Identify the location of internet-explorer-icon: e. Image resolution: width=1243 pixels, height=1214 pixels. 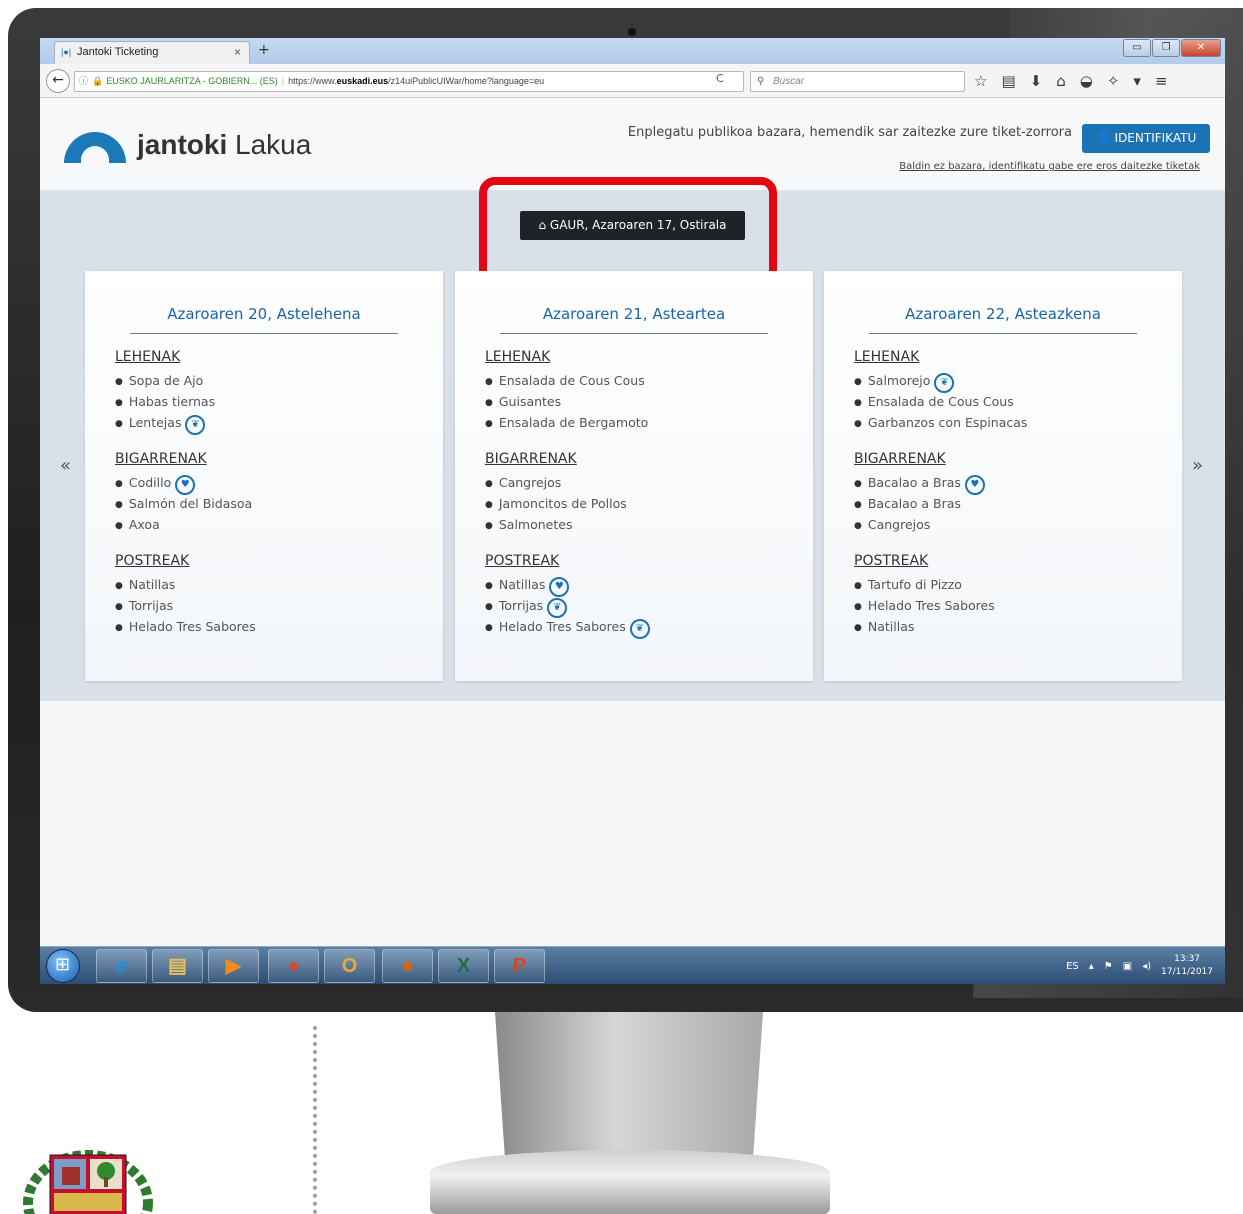
(121, 966).